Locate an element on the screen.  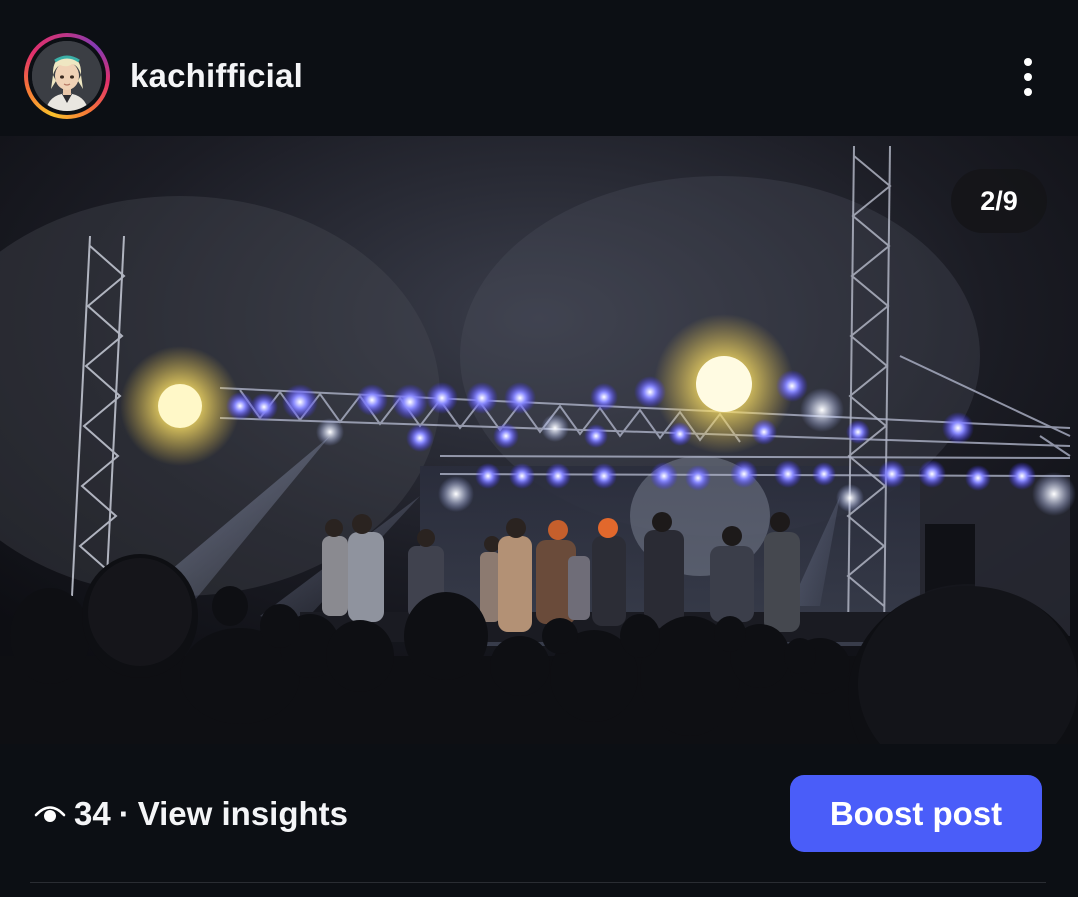
story-ring is located at coordinates (67, 76).